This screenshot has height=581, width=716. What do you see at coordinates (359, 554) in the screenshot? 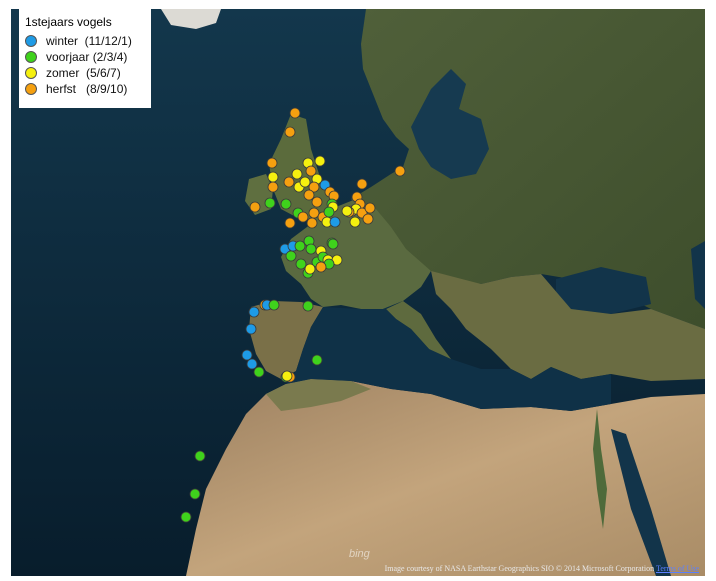
I see `bing-logo: bing` at bounding box center [359, 554].